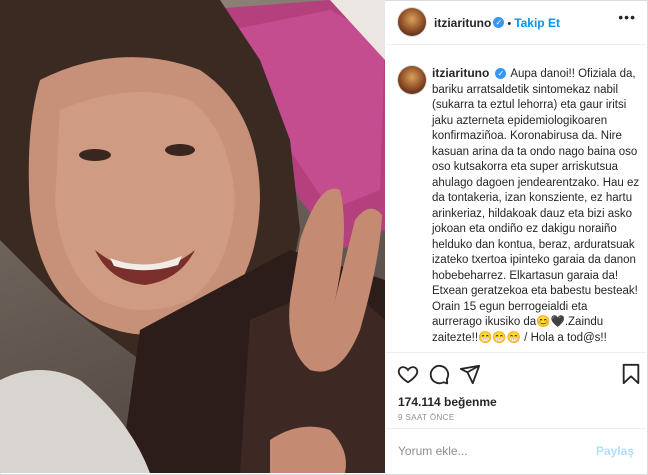 Image resolution: width=648 pixels, height=475 pixels. Describe the element at coordinates (447, 402) in the screenshot. I see `likes-count: 174.114 beğenme` at that location.